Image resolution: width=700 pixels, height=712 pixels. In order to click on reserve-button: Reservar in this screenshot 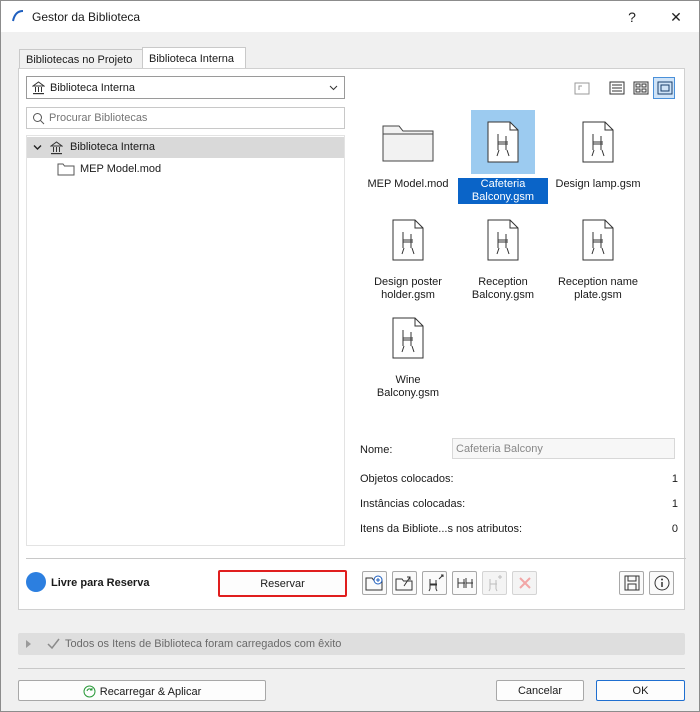, I will do `click(282, 583)`.